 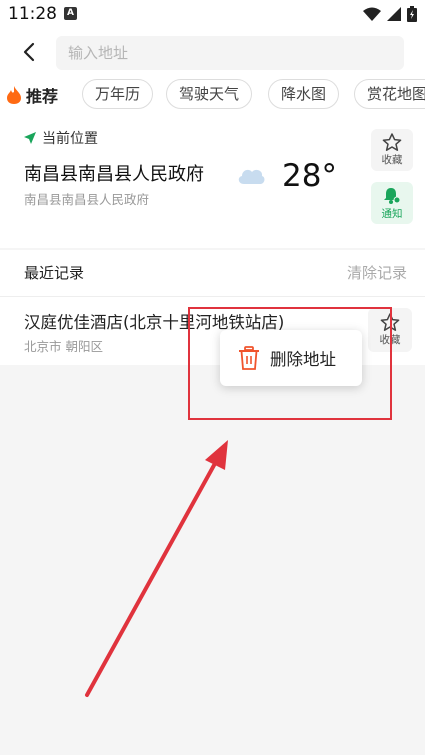 What do you see at coordinates (392, 195) in the screenshot?
I see `bell-icon` at bounding box center [392, 195].